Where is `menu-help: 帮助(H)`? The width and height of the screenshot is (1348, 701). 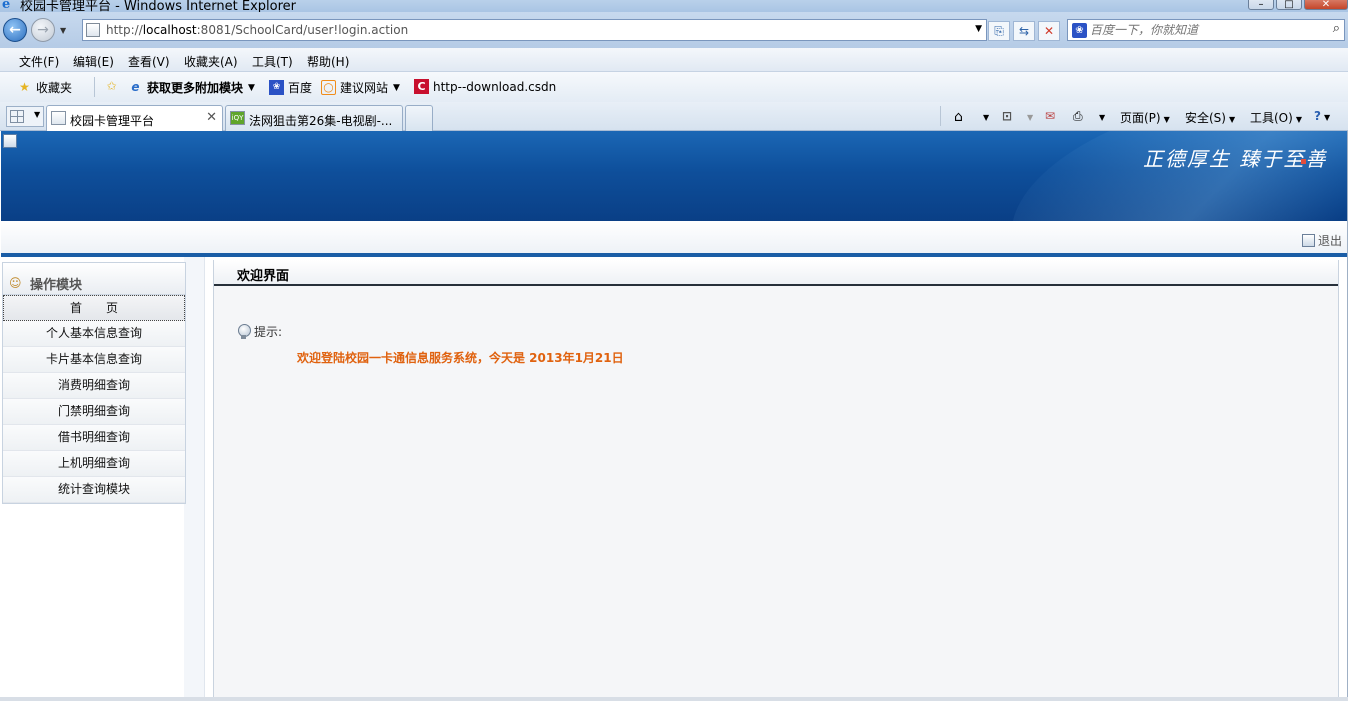 menu-help: 帮助(H) is located at coordinates (328, 61).